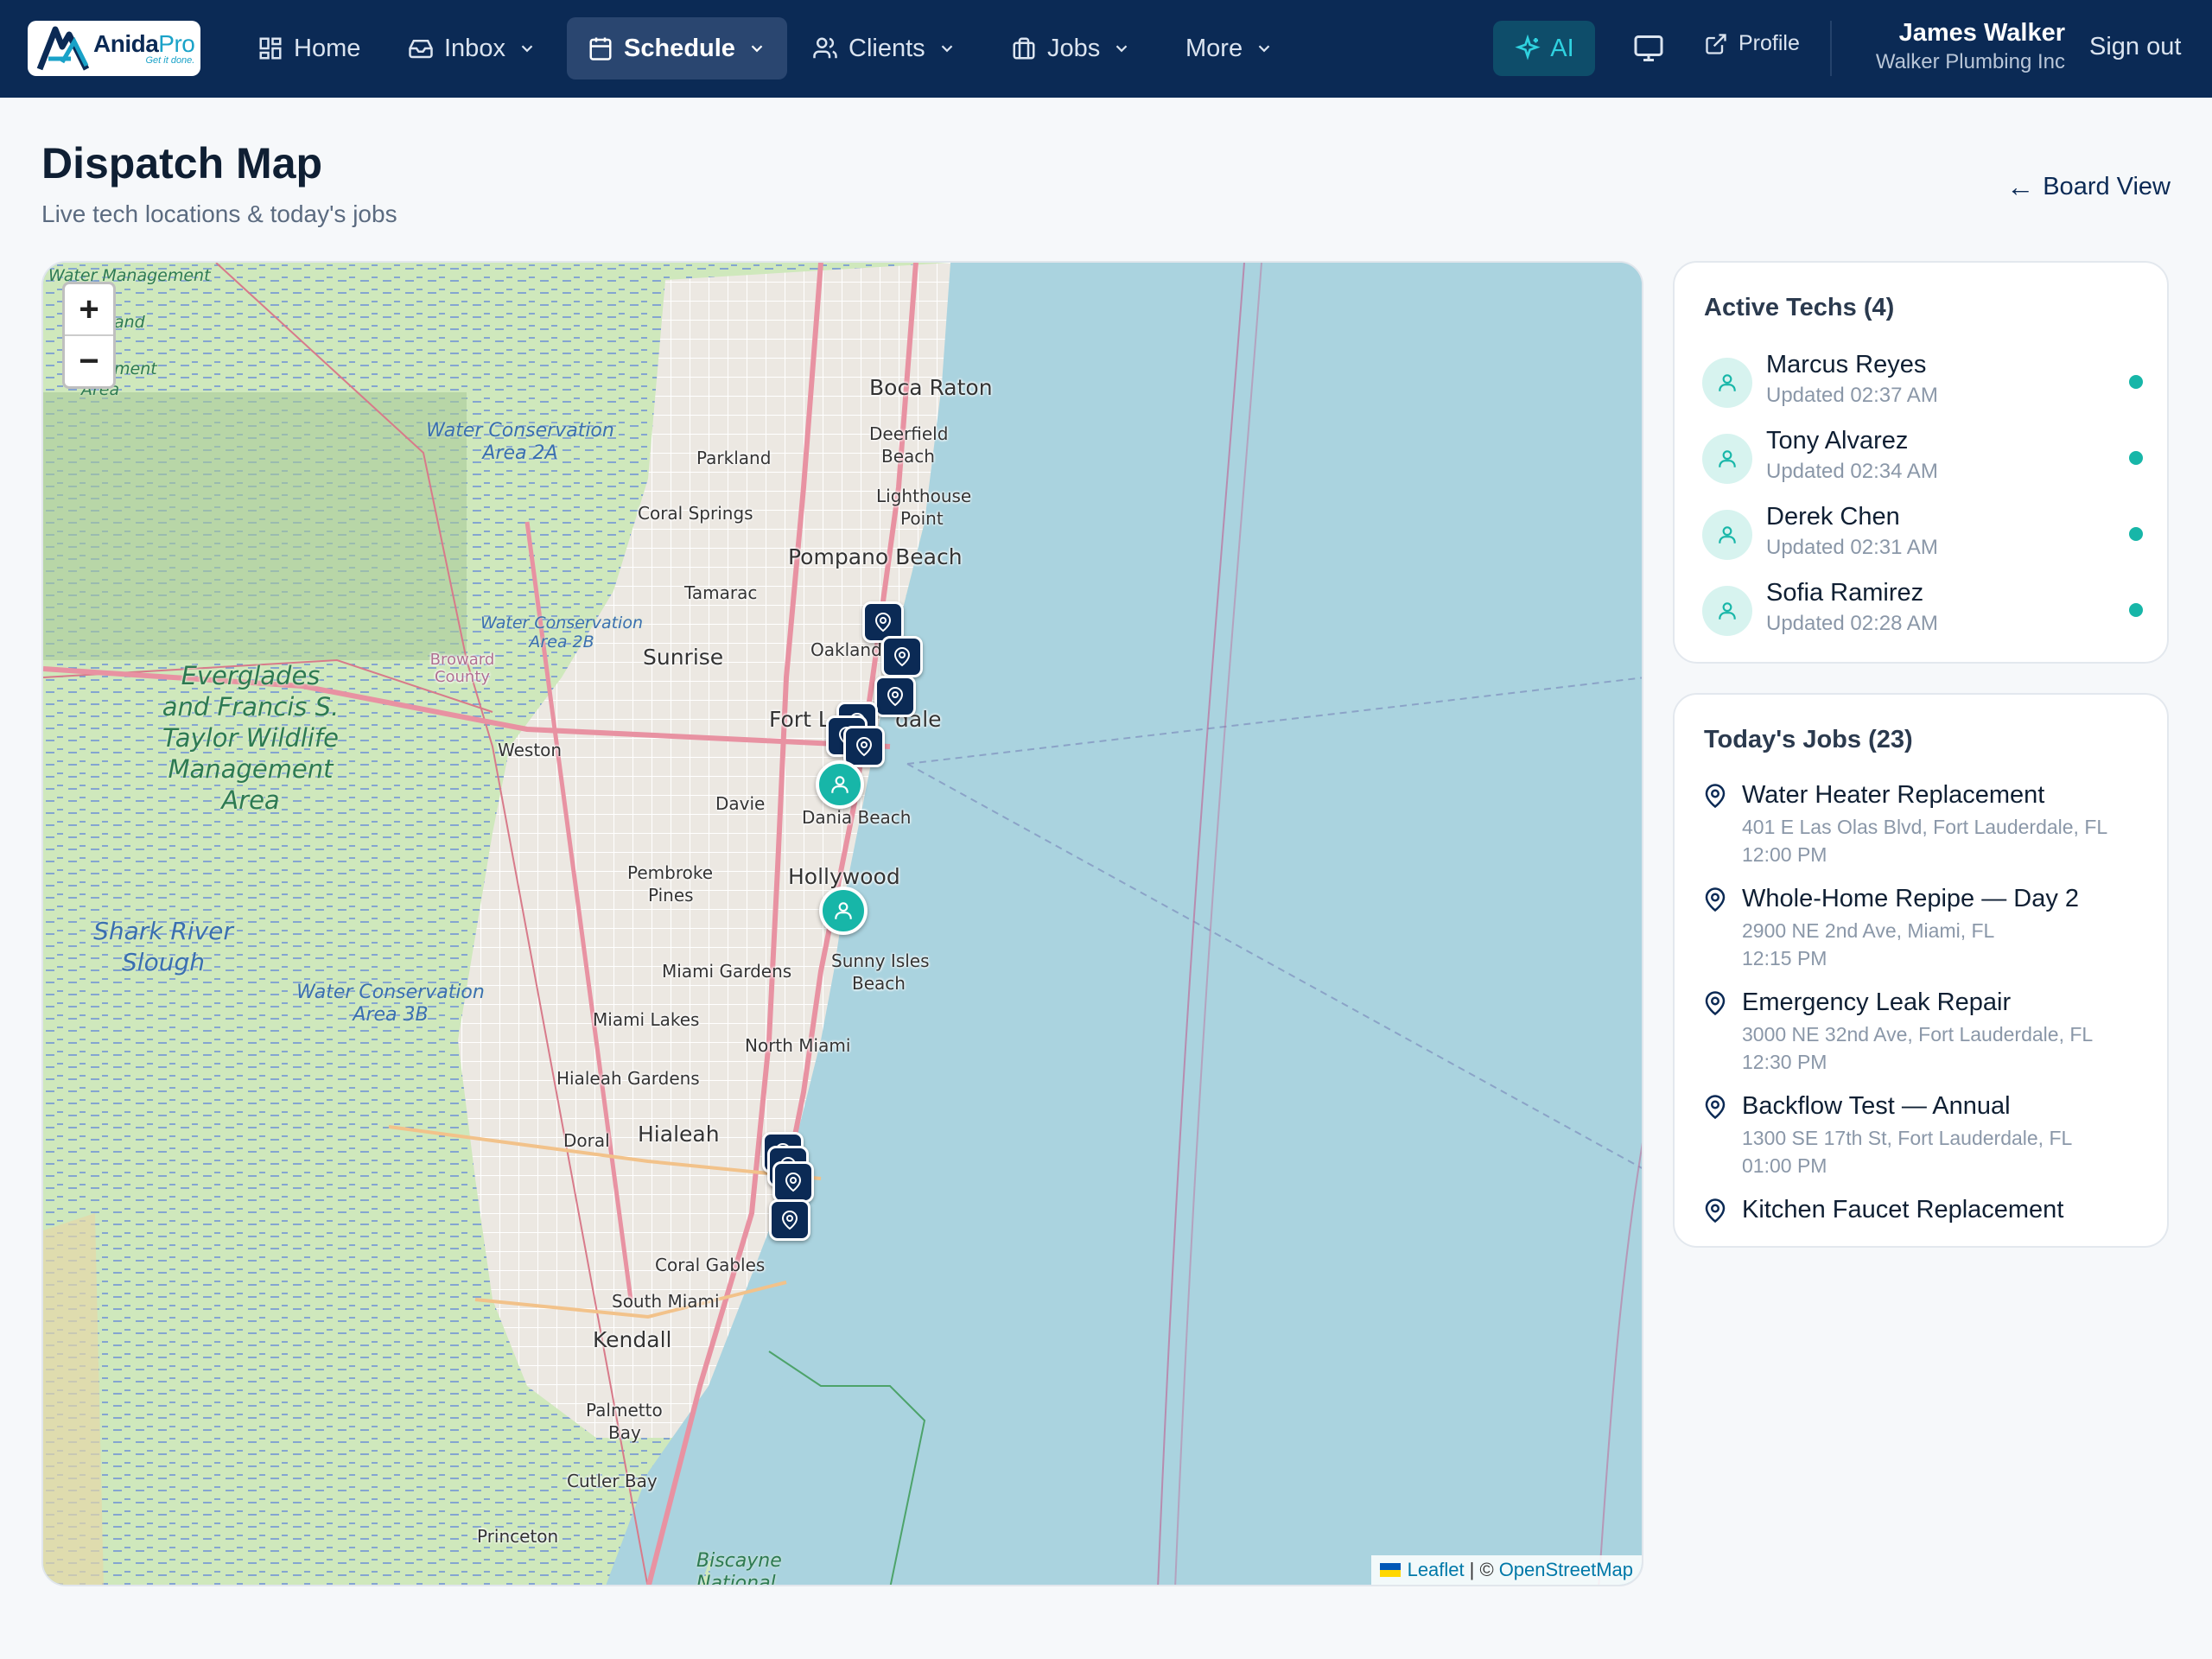 This screenshot has height=1659, width=2212. Describe the element at coordinates (1436, 1570) in the screenshot. I see `leaflet-link: Leaflet` at that location.